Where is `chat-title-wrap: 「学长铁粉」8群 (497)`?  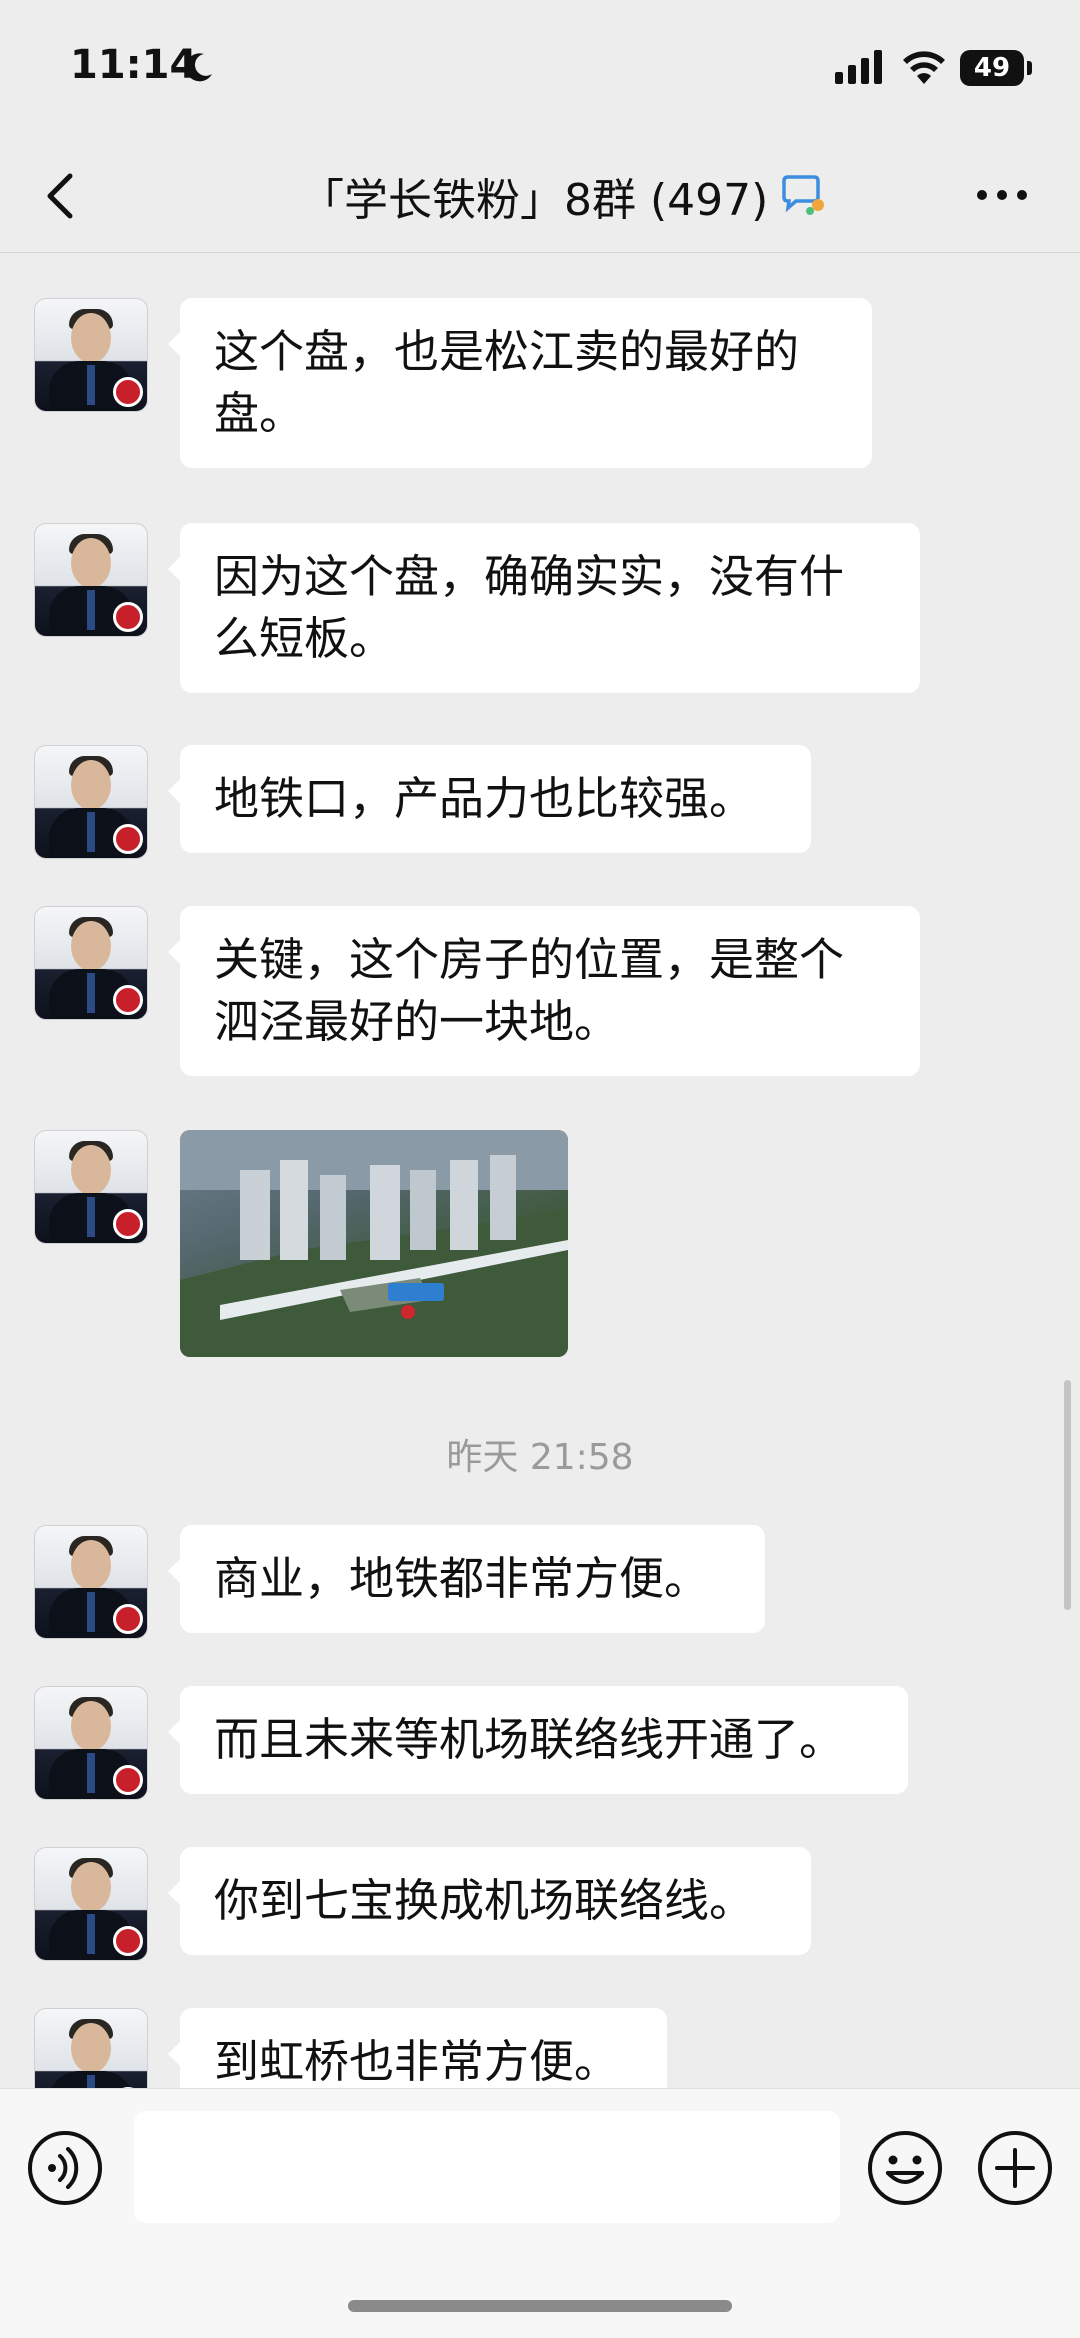
chat-title-wrap: 「学长铁粉」8群 (497) is located at coordinates (564, 196).